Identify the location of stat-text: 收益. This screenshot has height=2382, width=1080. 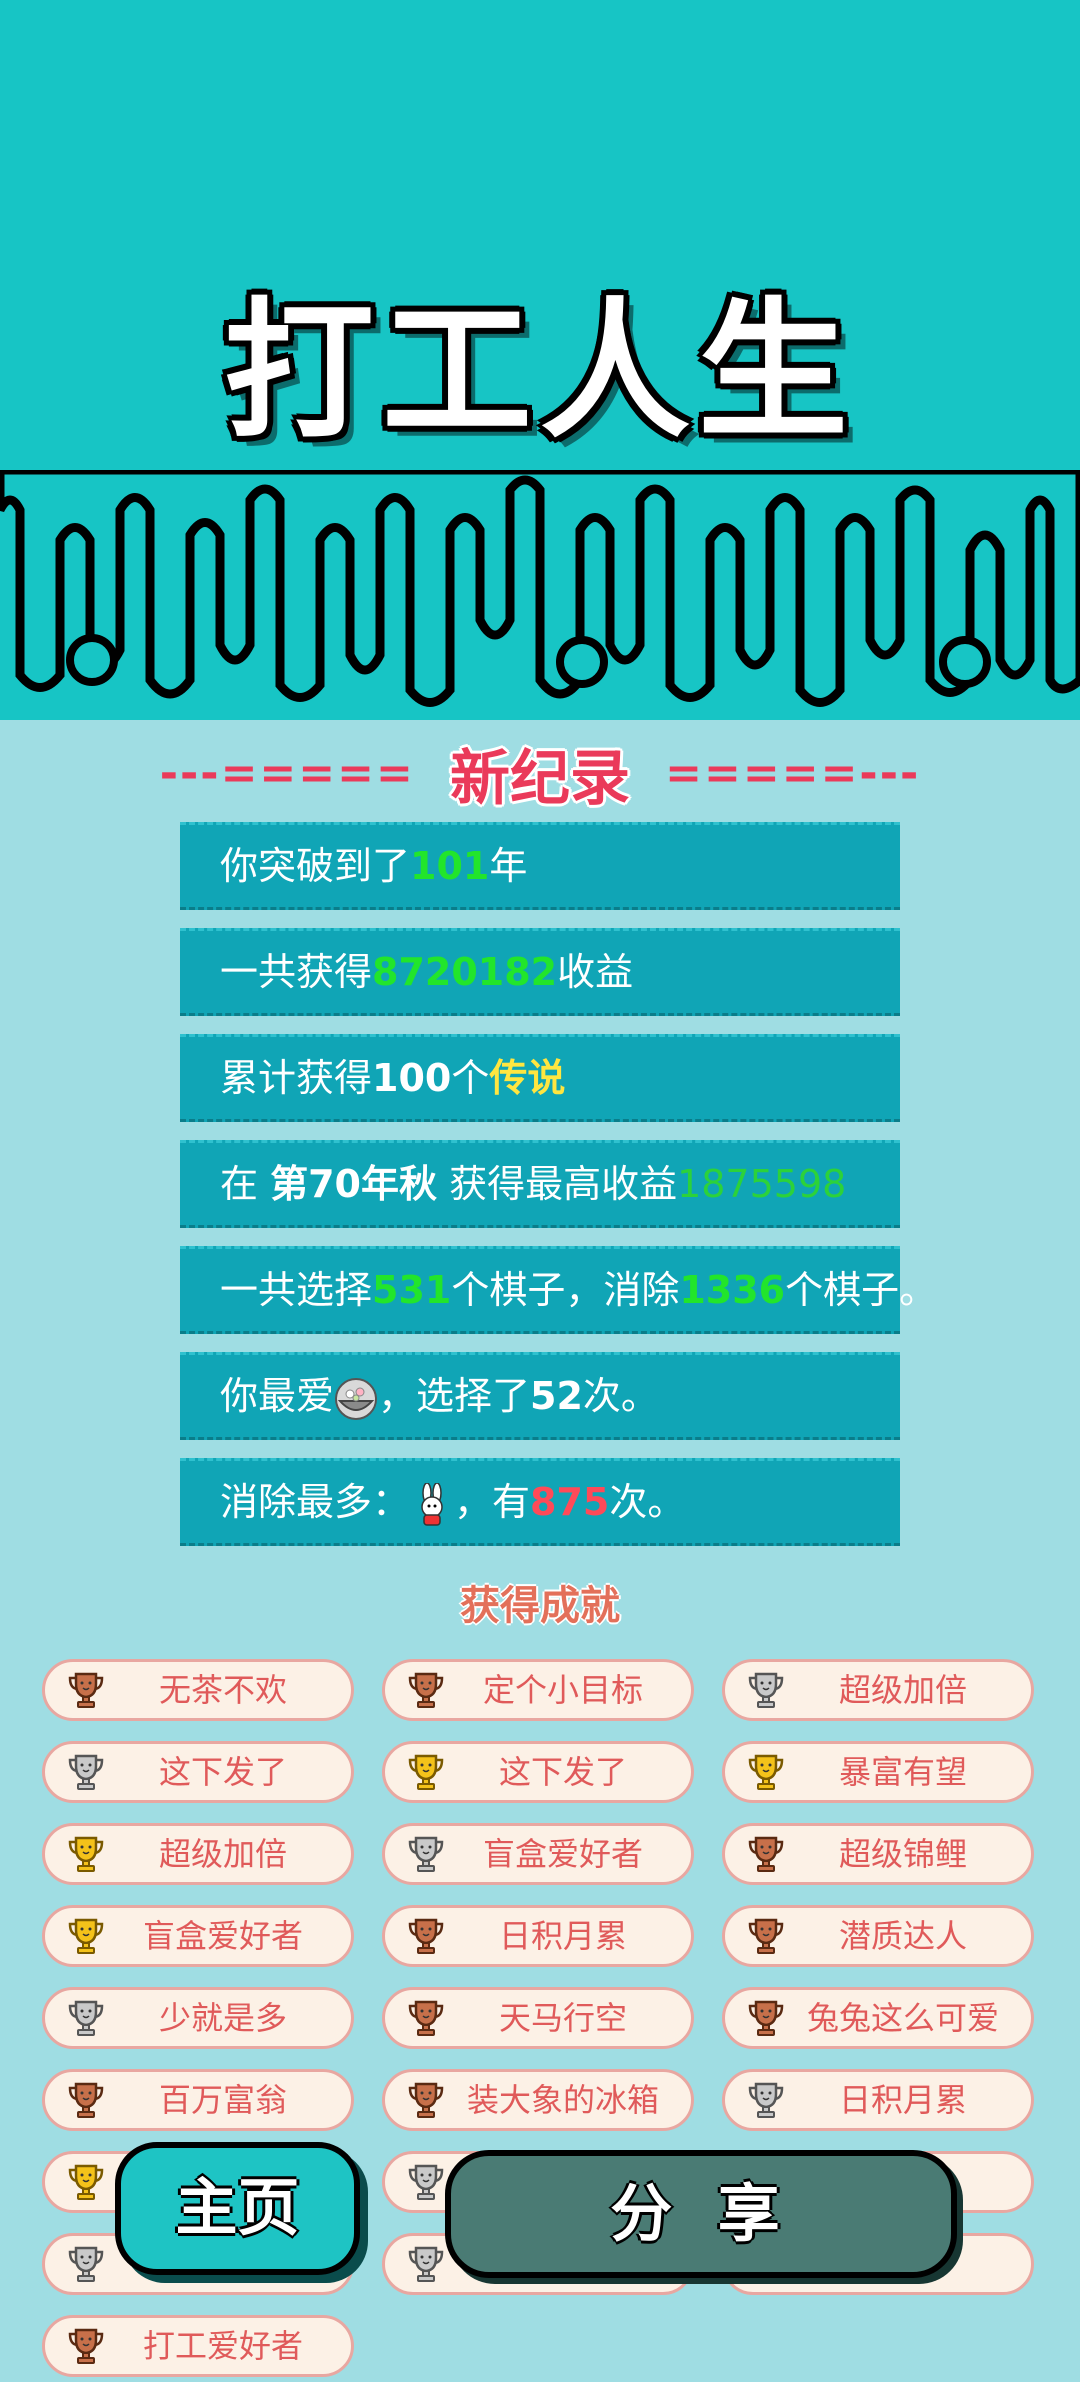
(595, 972).